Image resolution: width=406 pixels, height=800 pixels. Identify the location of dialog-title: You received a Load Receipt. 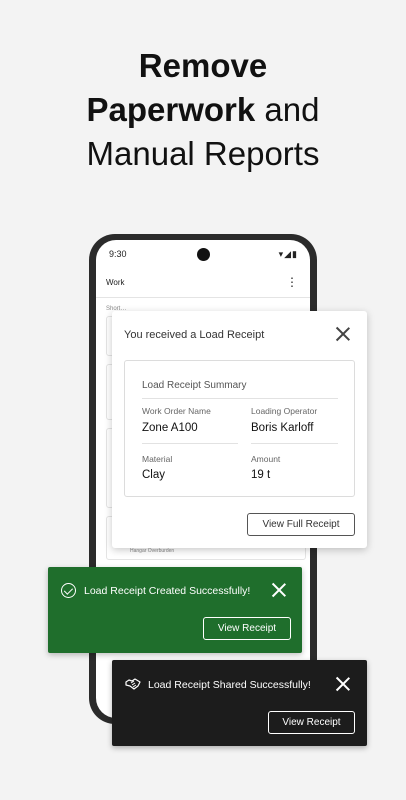
(194, 335).